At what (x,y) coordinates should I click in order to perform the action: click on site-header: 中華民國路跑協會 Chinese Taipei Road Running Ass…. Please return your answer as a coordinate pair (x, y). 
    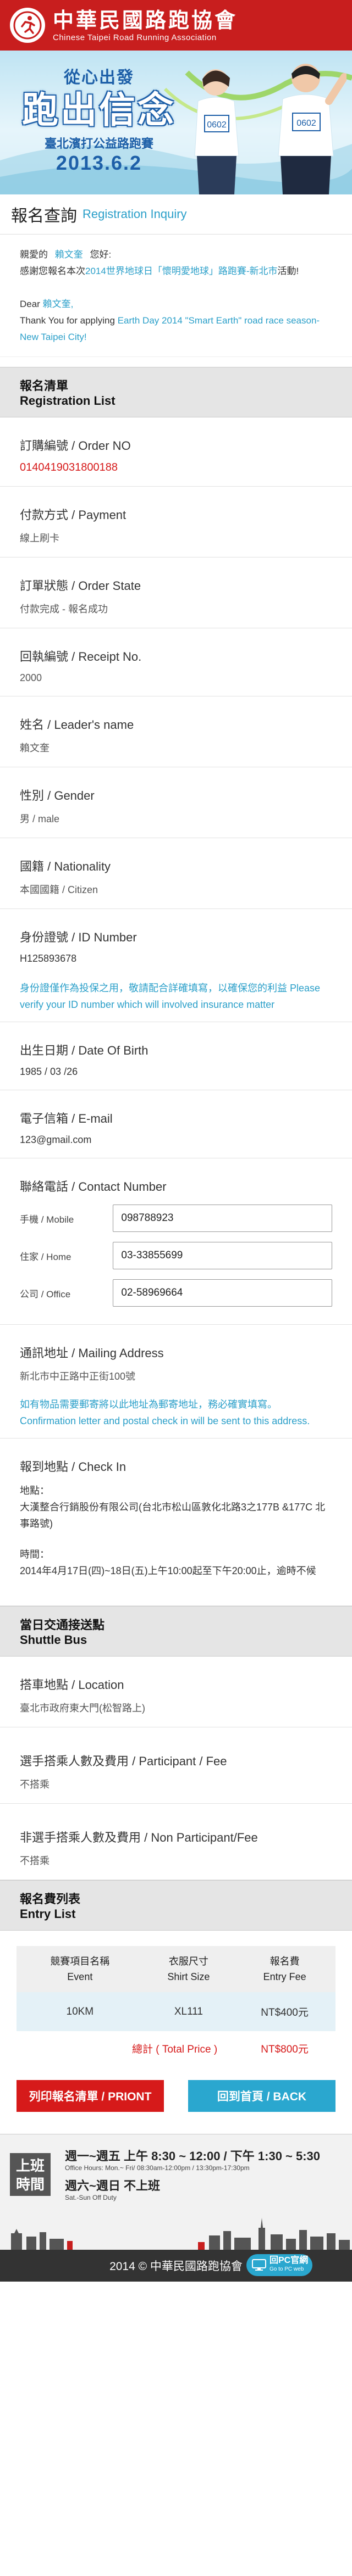
    Looking at the image, I should click on (176, 25).